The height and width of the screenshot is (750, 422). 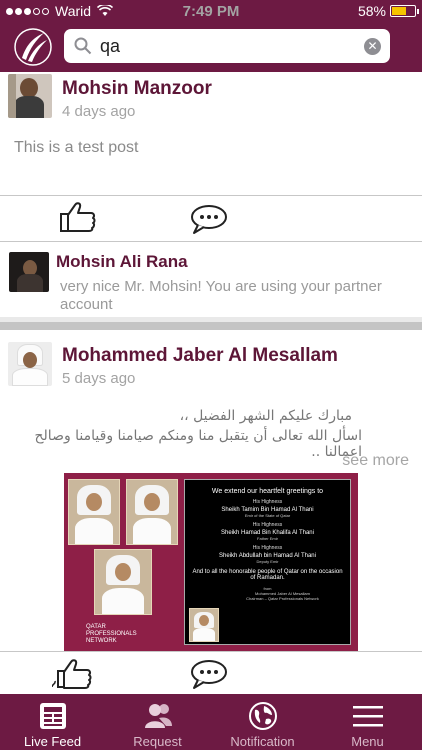 What do you see at coordinates (267, 515) in the screenshot?
I see `dignitary-title: Emir of the State of Qatar` at bounding box center [267, 515].